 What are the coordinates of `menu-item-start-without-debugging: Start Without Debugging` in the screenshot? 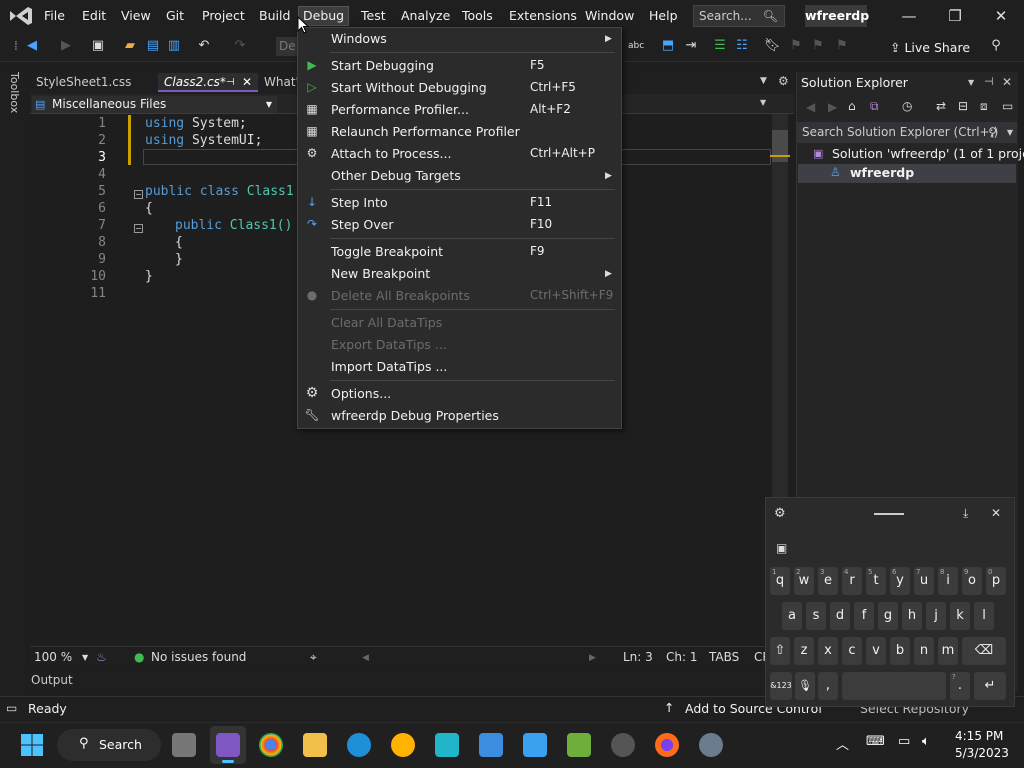 It's located at (409, 87).